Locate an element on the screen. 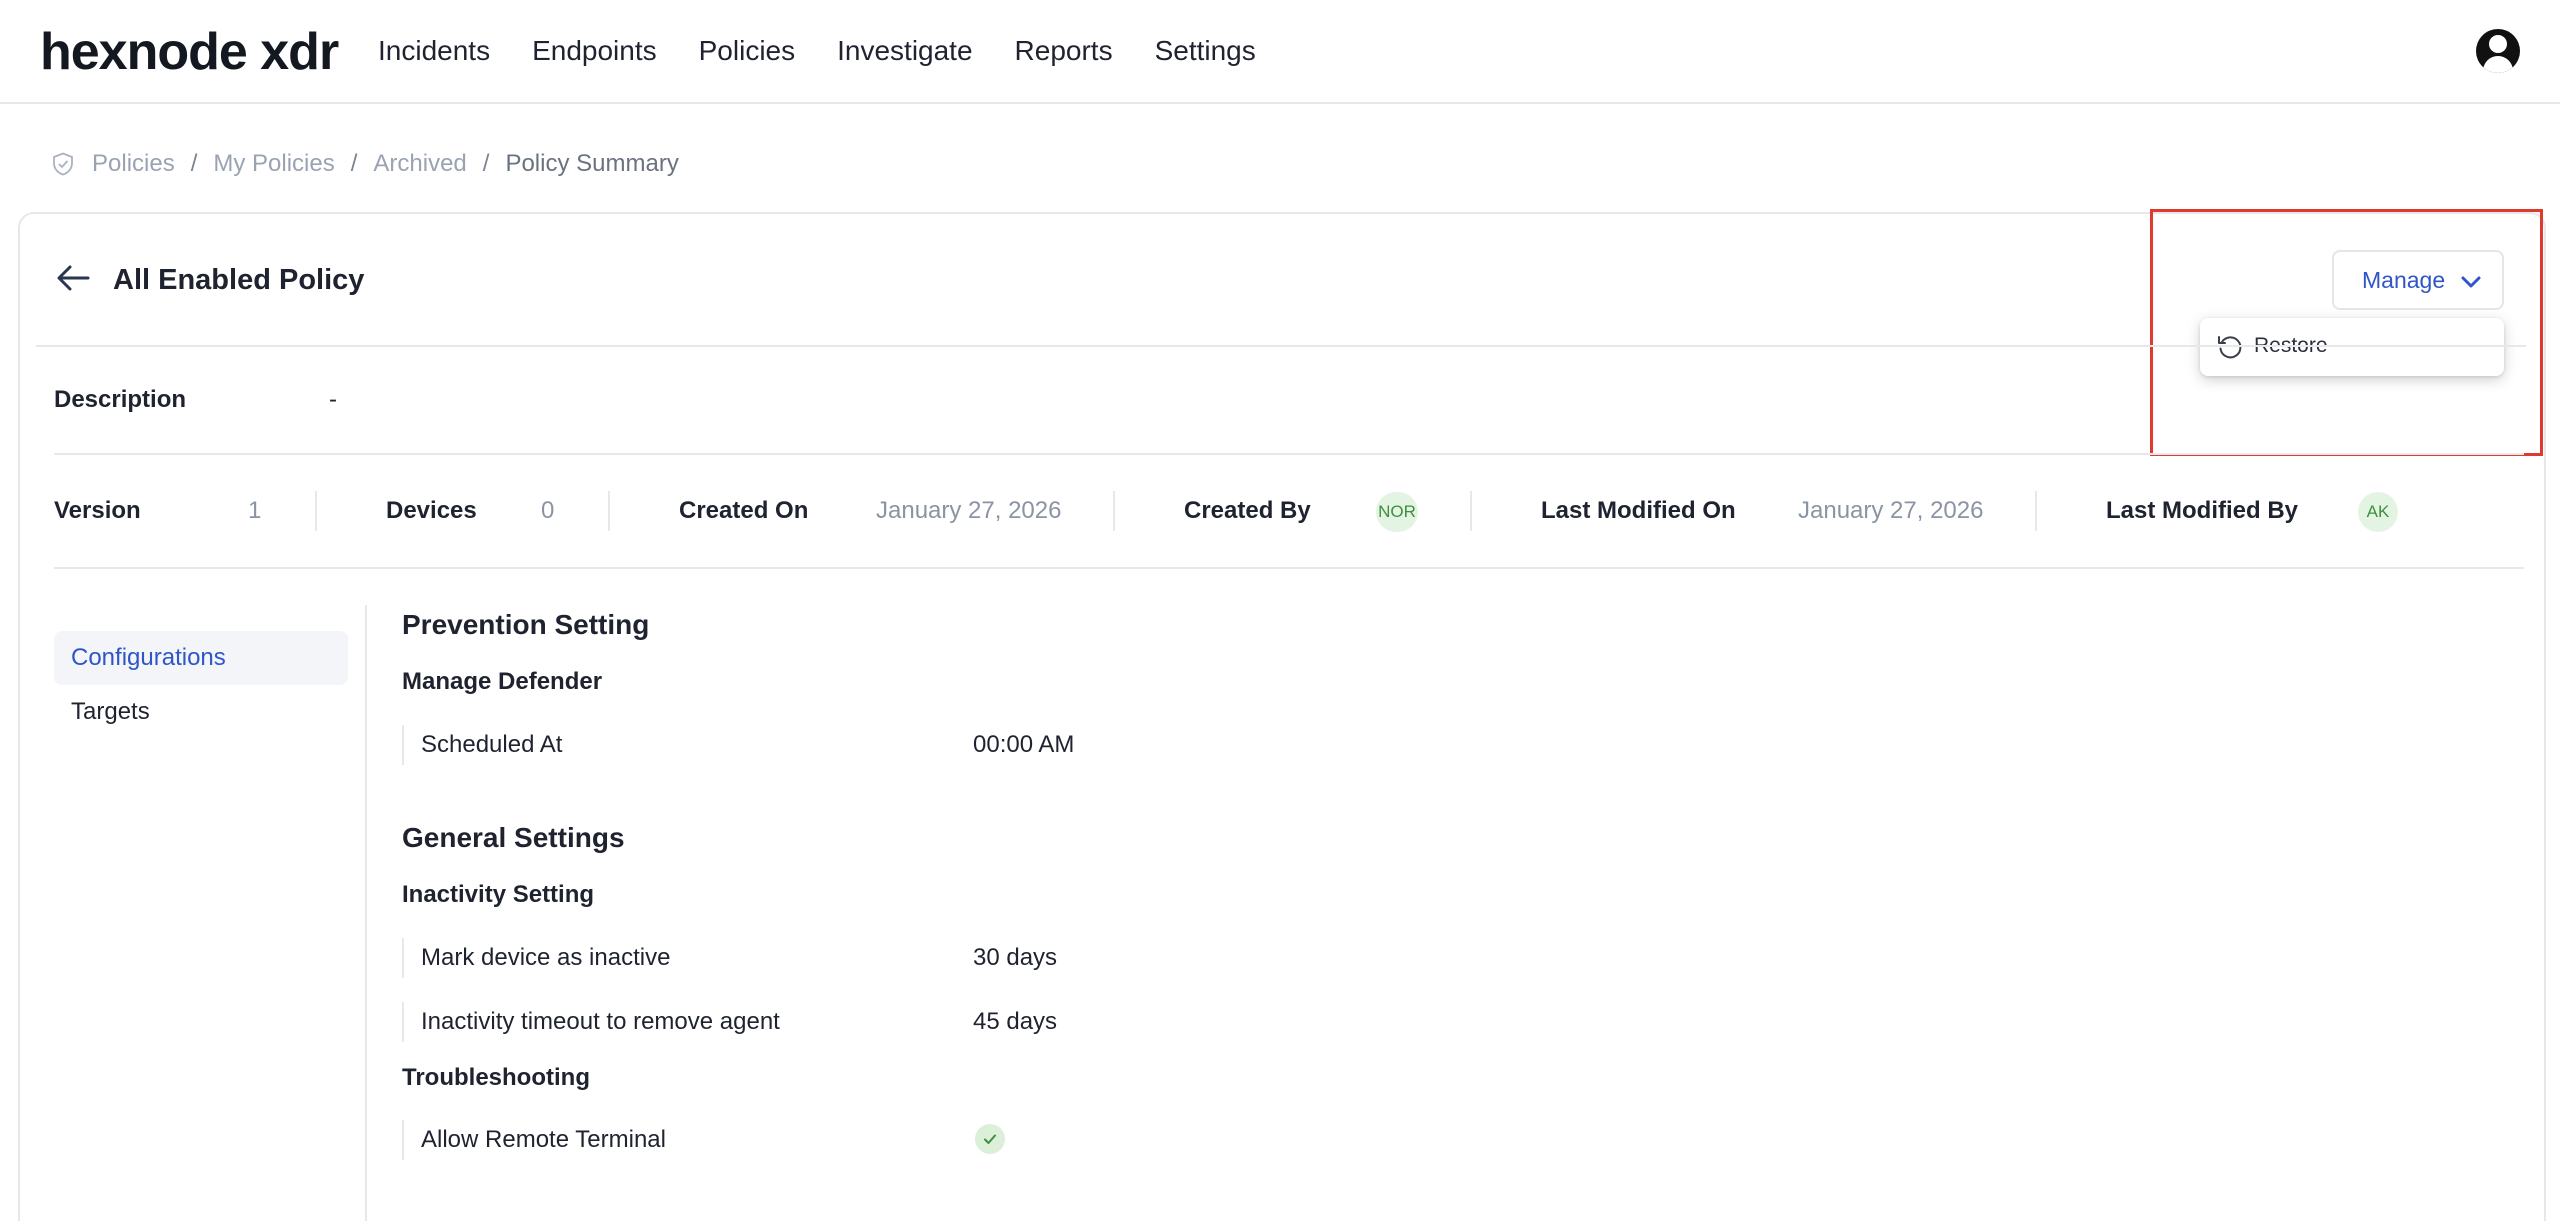 Image resolution: width=2560 pixels, height=1221 pixels. nav-settings: Settings is located at coordinates (1205, 51).